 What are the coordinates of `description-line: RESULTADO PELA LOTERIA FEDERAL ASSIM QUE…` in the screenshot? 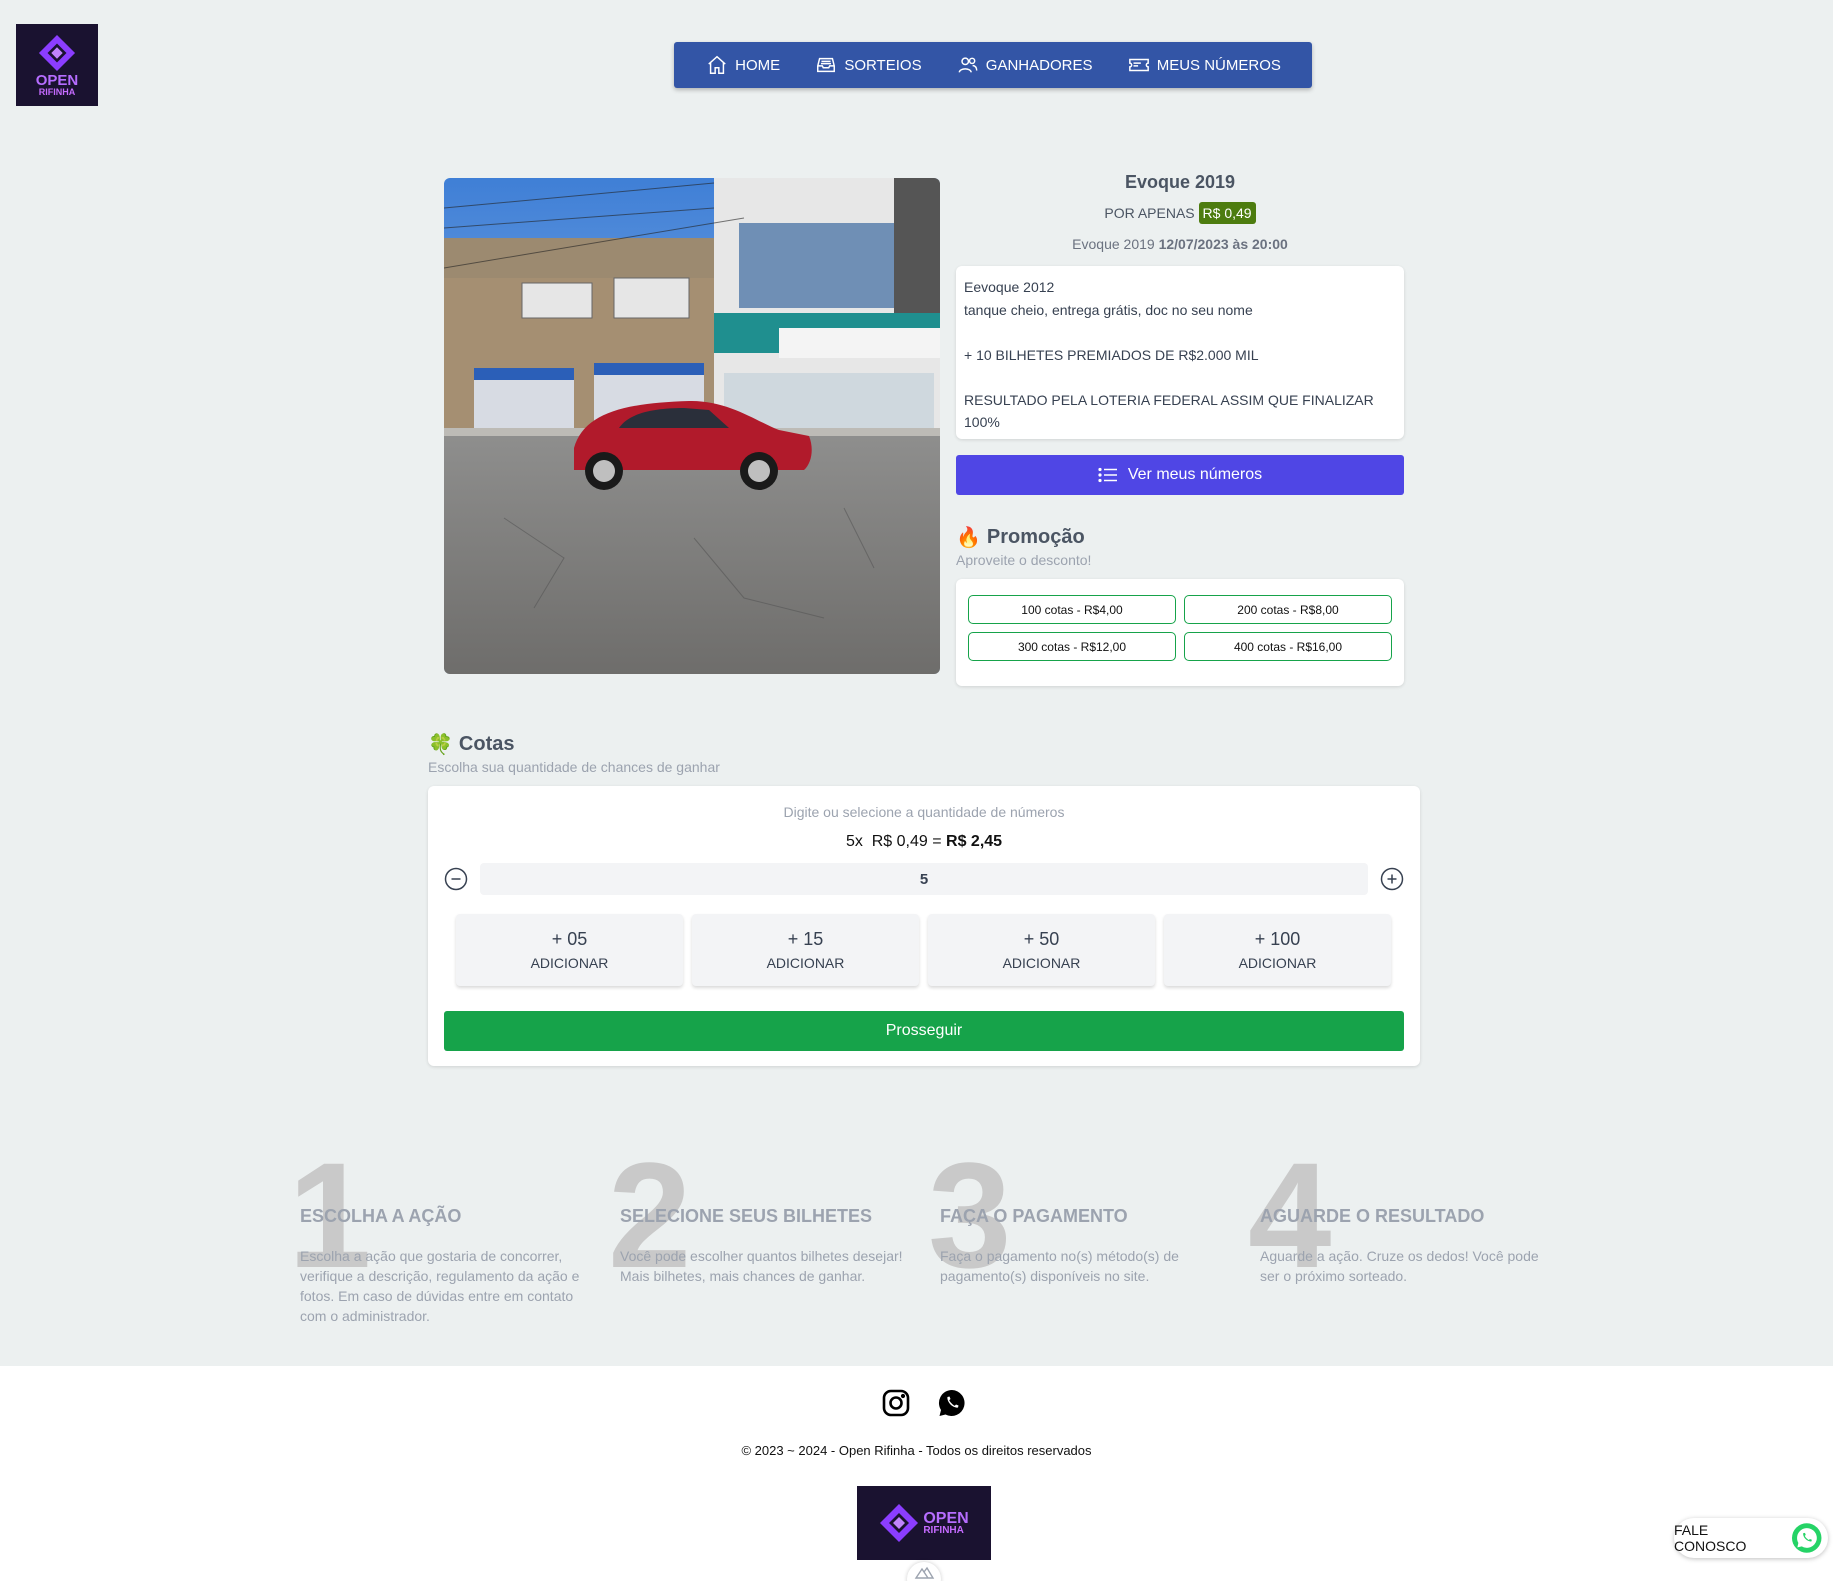 It's located at (1169, 411).